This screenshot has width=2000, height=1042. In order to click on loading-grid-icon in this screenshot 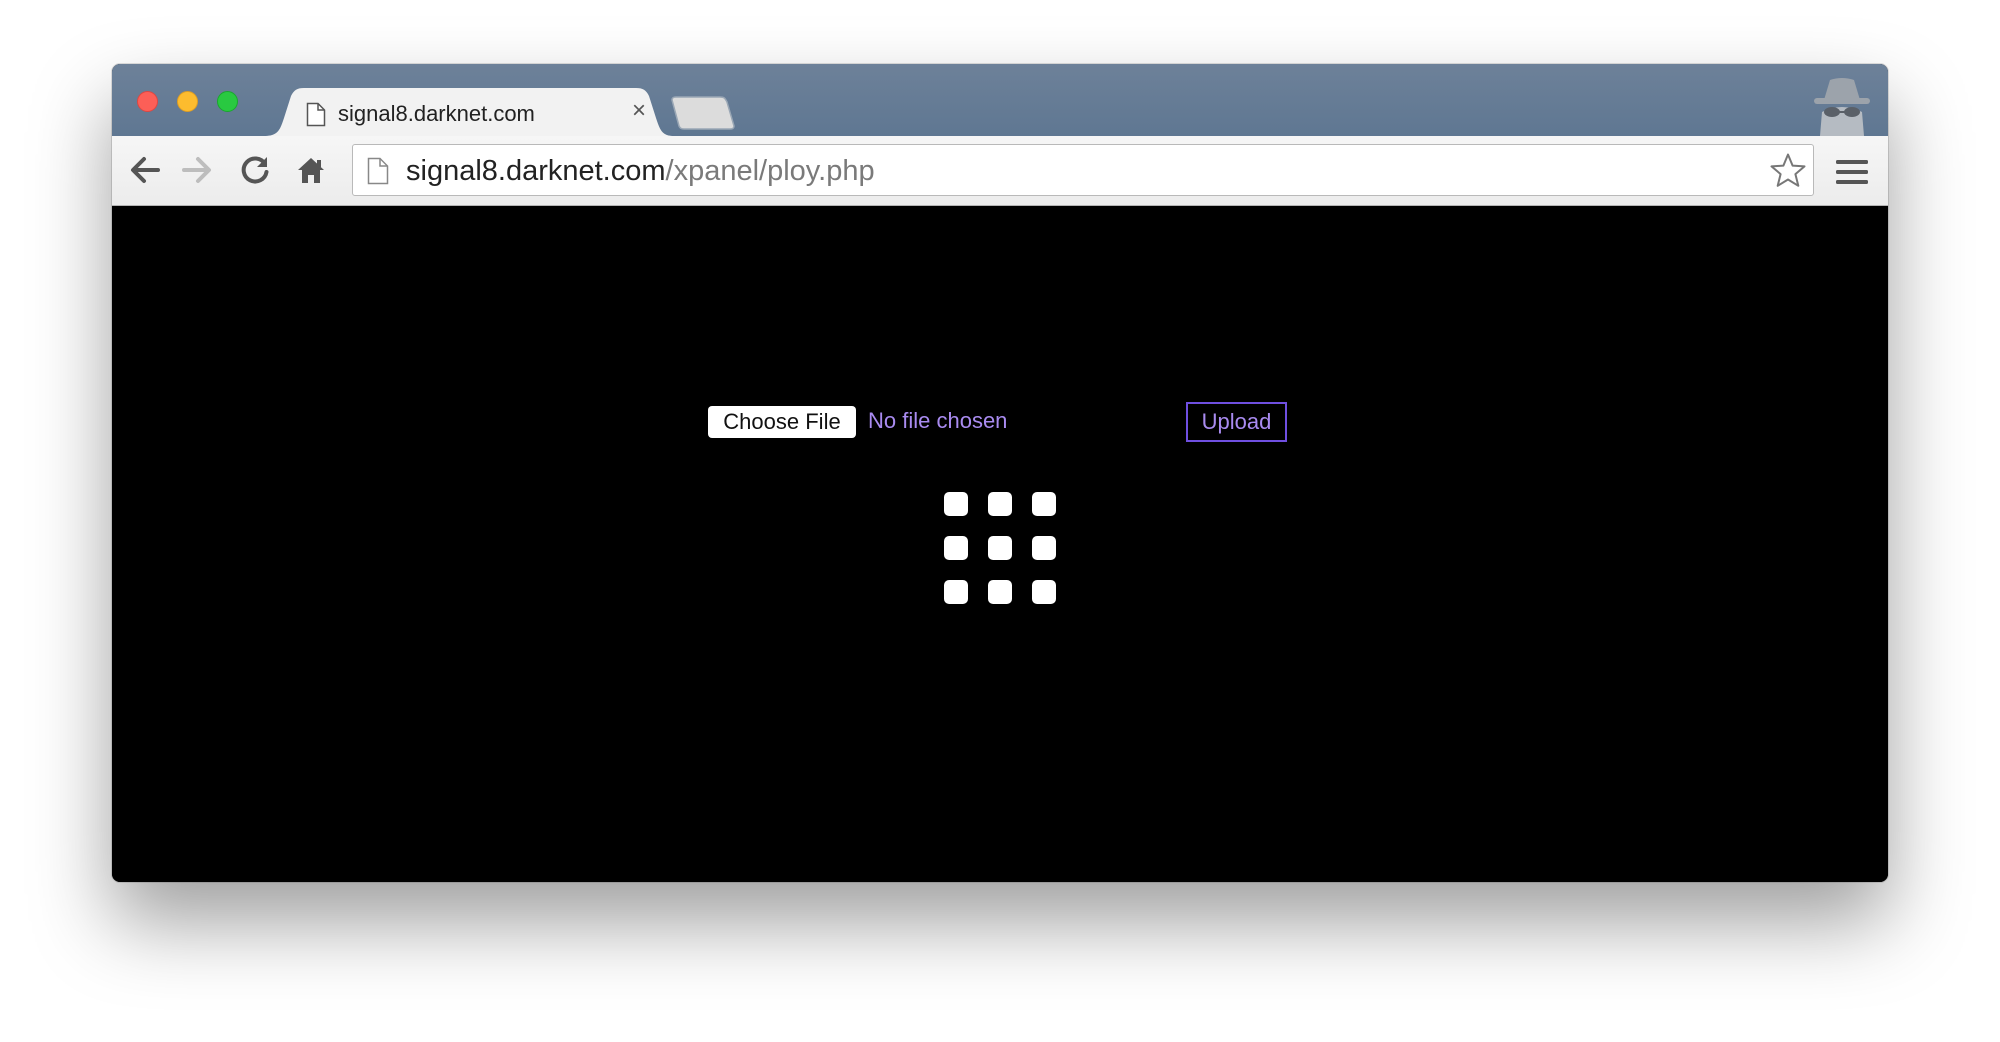, I will do `click(1003, 551)`.